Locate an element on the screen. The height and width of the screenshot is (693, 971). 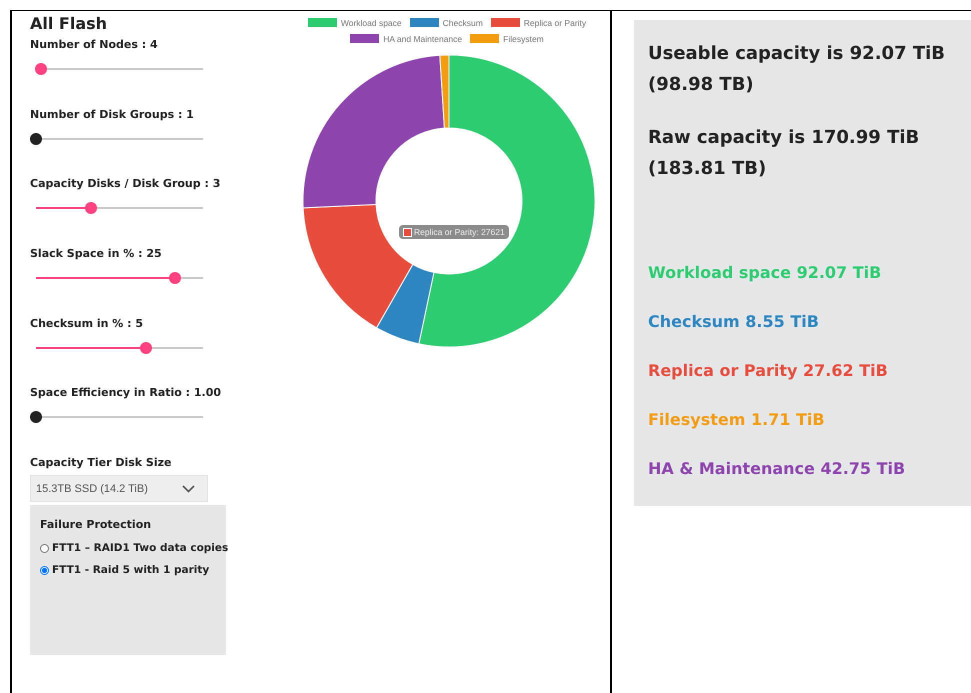
radio-label: FTT1 - Raid 5 with 1 parity is located at coordinates (131, 570).